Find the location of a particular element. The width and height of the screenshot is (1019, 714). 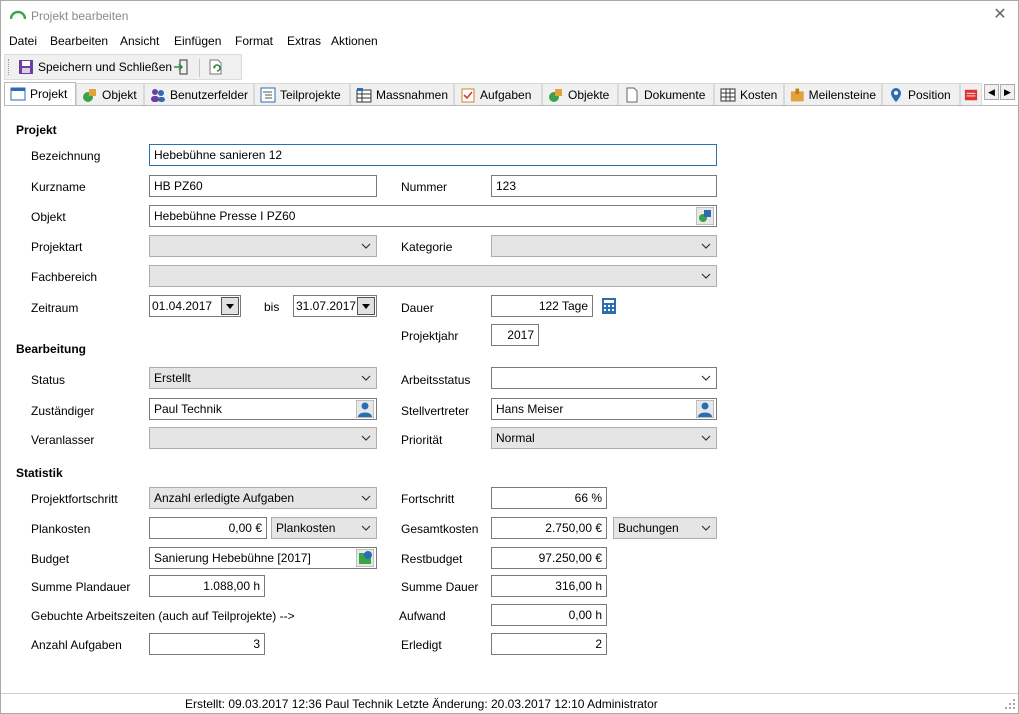

aufwand-label: Aufwand is located at coordinates (422, 616).